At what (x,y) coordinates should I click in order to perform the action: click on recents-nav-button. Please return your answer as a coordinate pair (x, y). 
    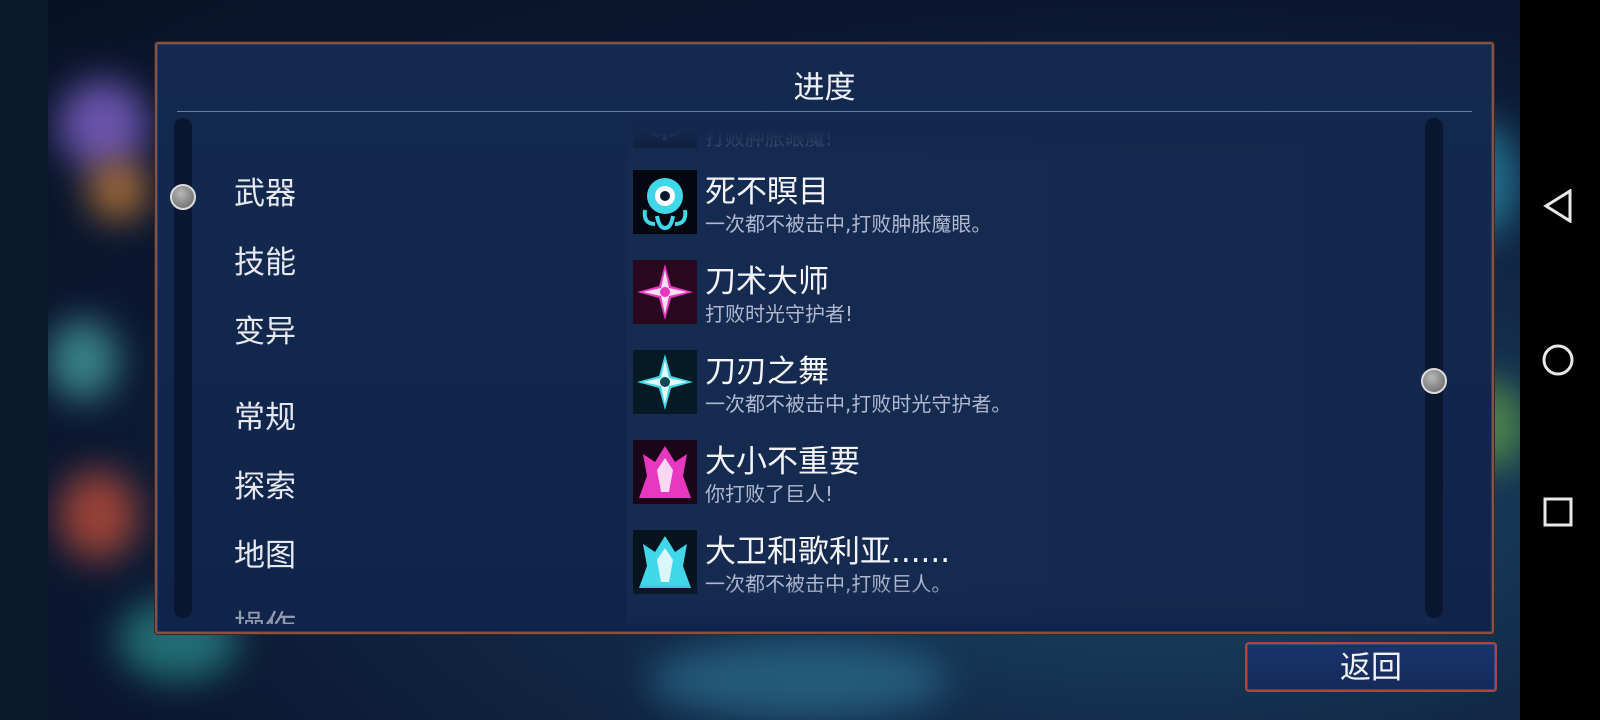
    Looking at the image, I should click on (1558, 512).